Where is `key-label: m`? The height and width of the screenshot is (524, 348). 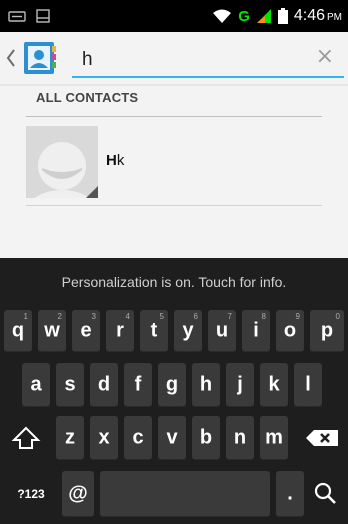
key-label: m is located at coordinates (274, 437).